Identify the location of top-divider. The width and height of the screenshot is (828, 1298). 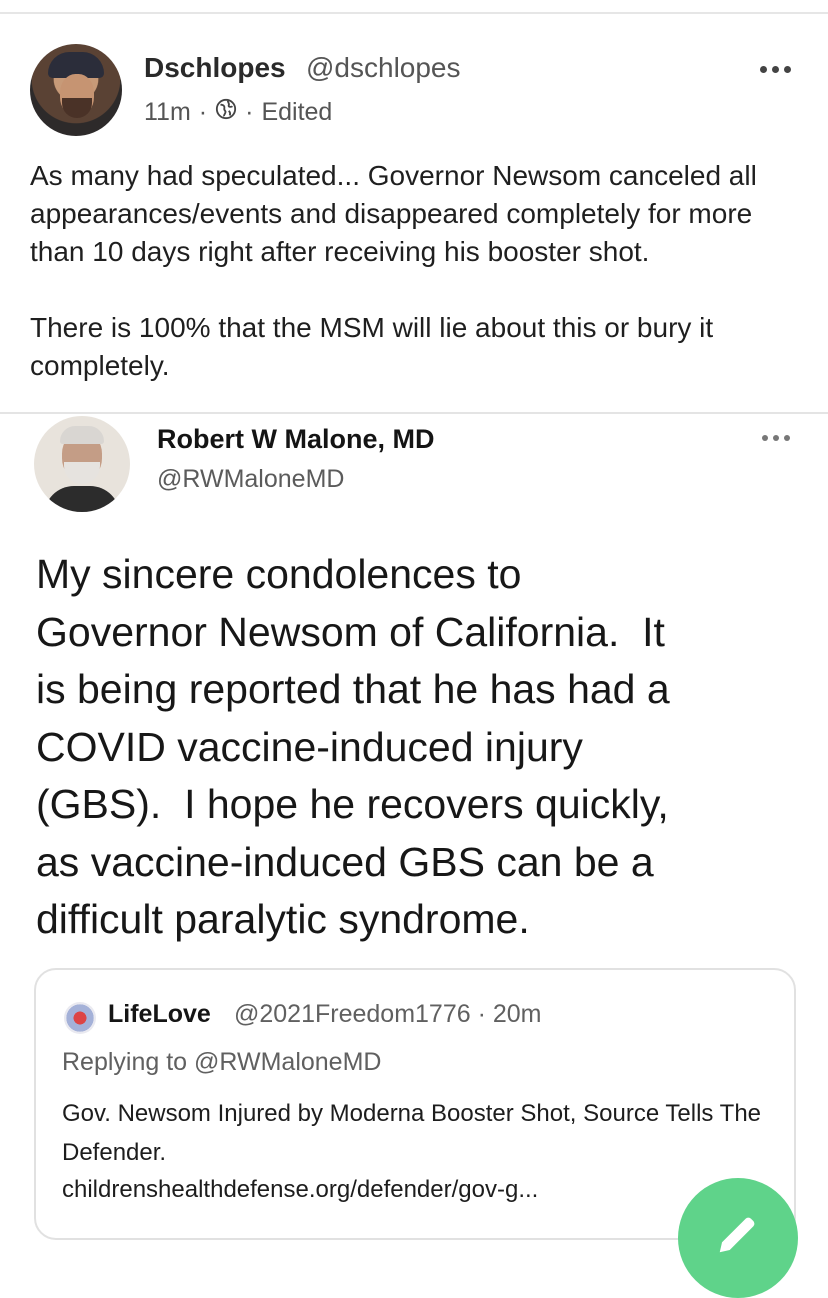
(414, 13).